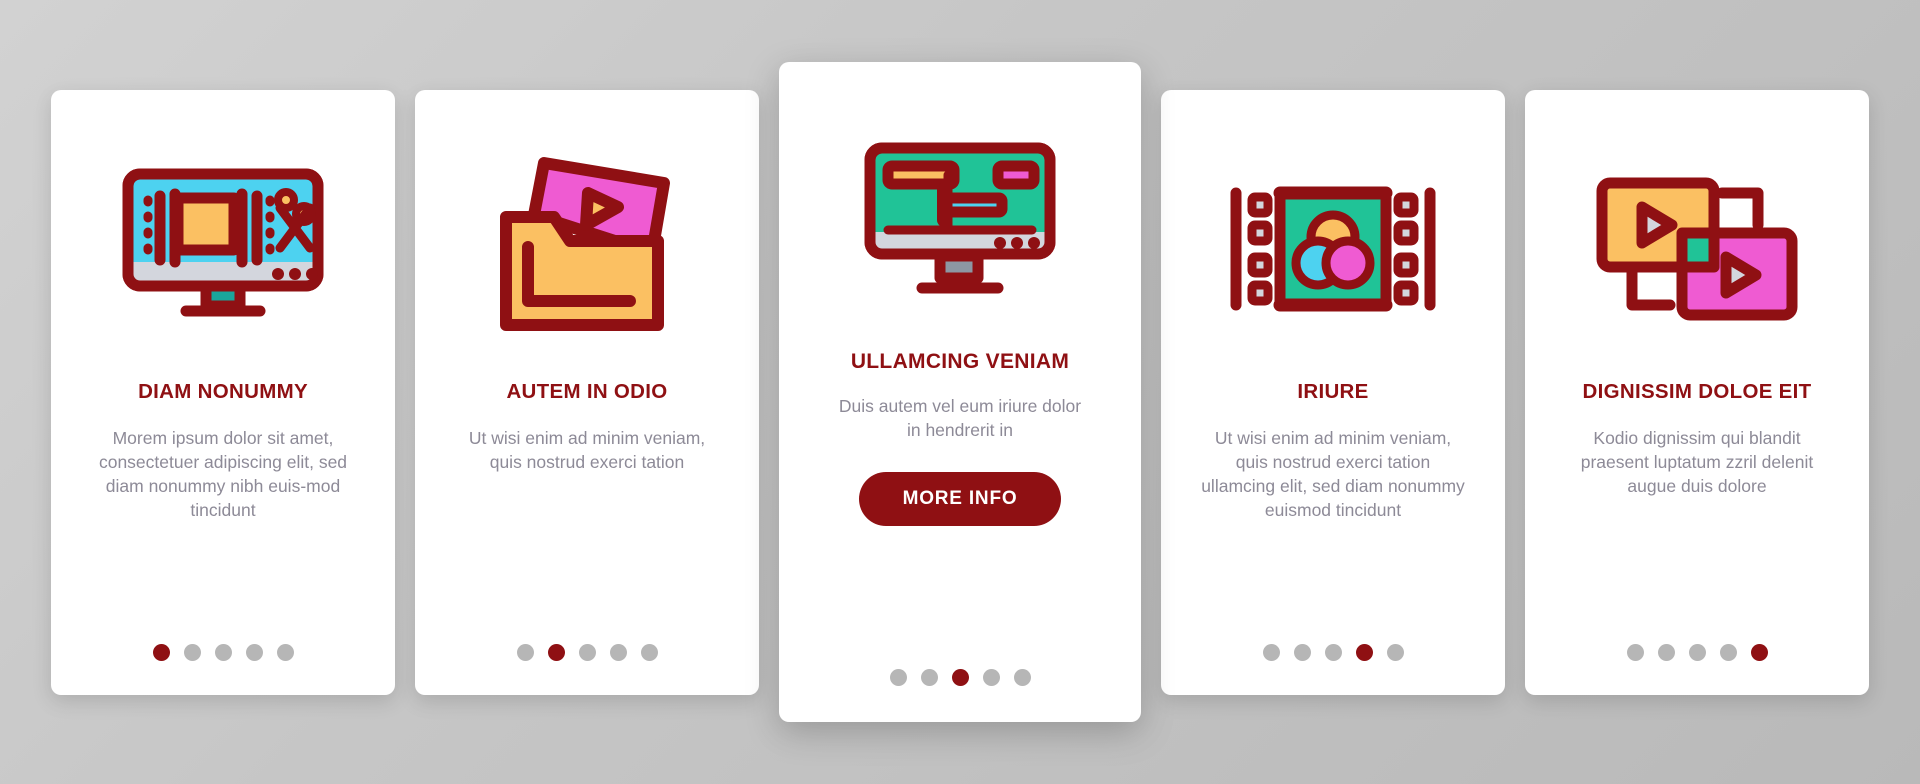  I want to click on monitor-timeline-editor-icon, so click(960, 220).